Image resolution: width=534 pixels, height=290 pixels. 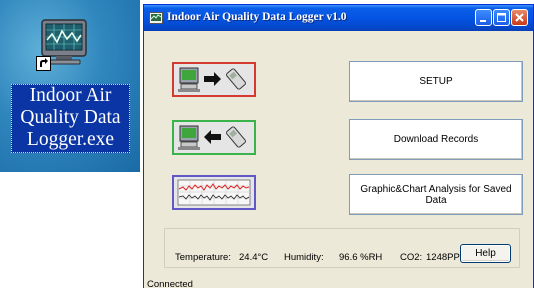 What do you see at coordinates (436, 81) in the screenshot?
I see `setup-button: SETUP` at bounding box center [436, 81].